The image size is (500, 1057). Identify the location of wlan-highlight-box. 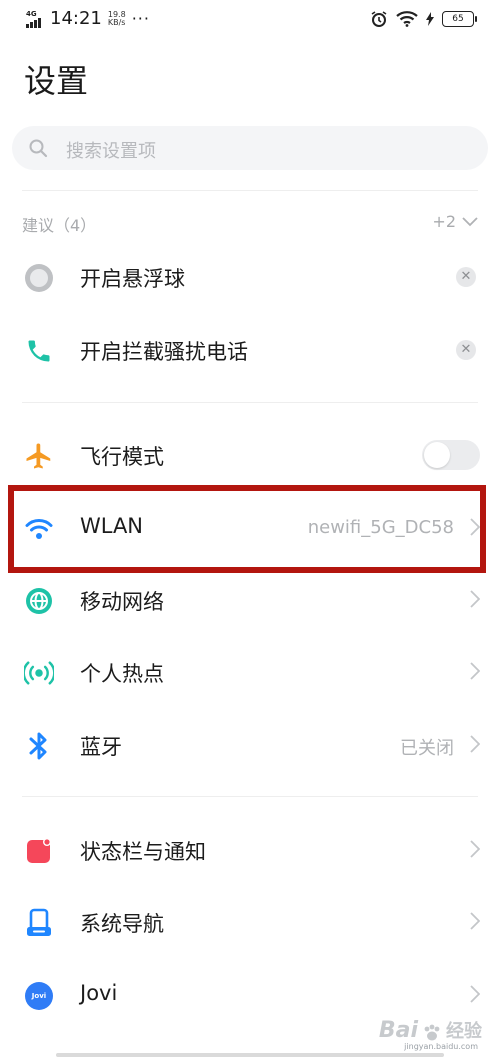
(247, 529).